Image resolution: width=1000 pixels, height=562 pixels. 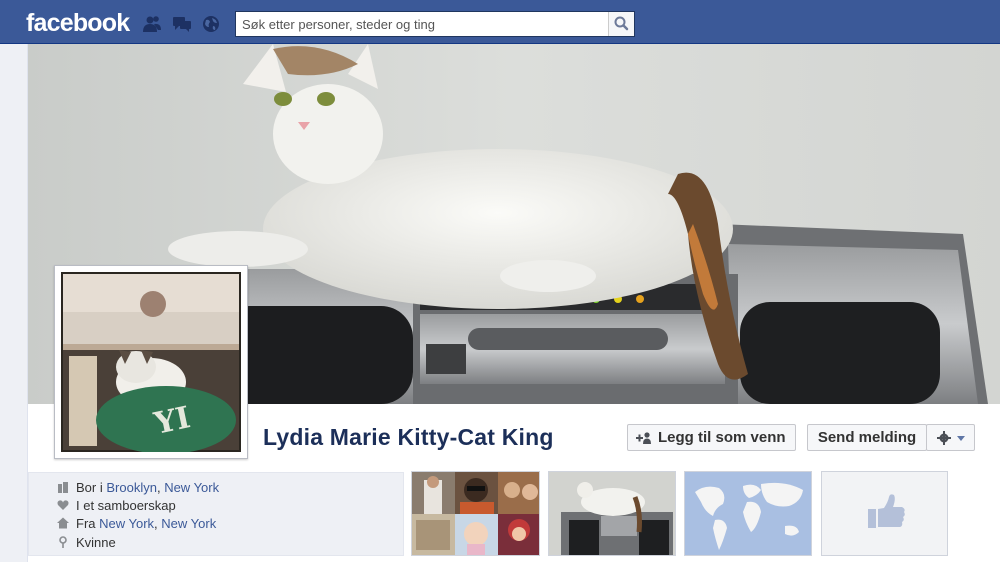 I want to click on profile-image-cat-in-drawer: YI, so click(x=151, y=362).